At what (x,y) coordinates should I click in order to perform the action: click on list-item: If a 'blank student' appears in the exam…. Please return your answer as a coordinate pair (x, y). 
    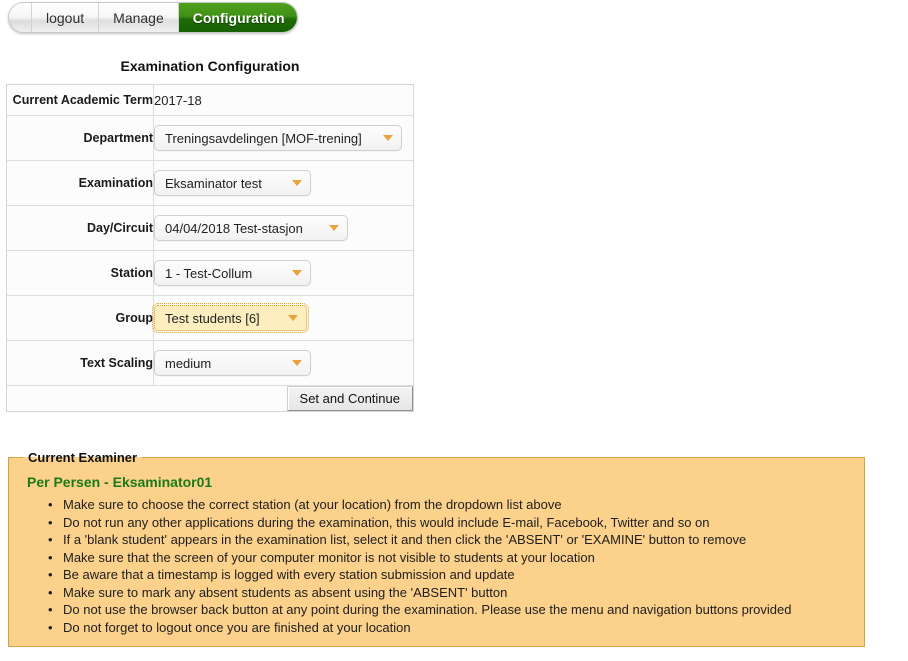
    Looking at the image, I should click on (451, 540).